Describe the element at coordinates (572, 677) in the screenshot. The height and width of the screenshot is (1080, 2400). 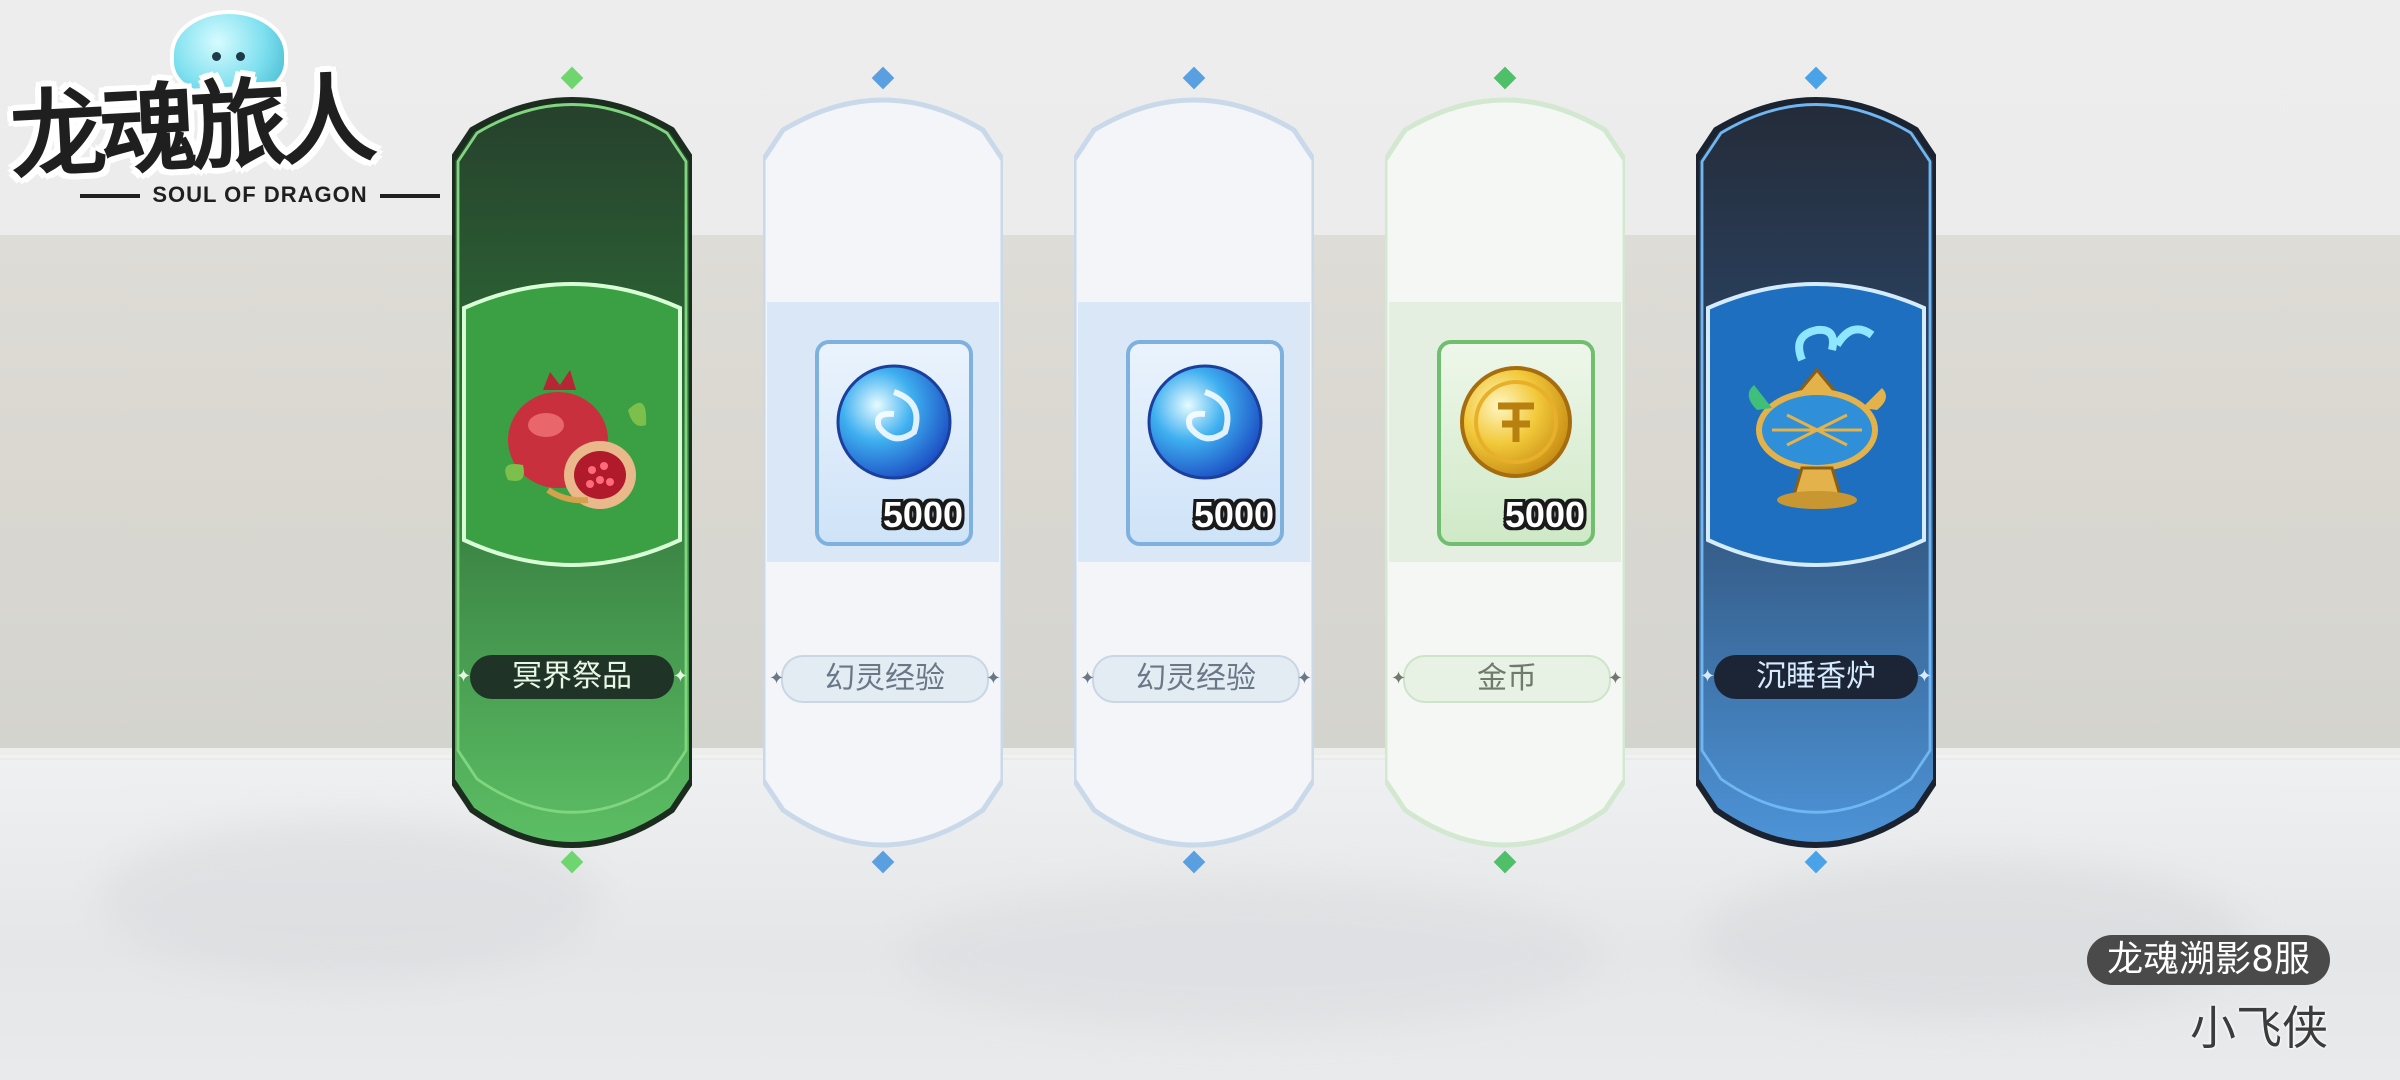
I see `item-name-label: 冥界祭品` at that location.